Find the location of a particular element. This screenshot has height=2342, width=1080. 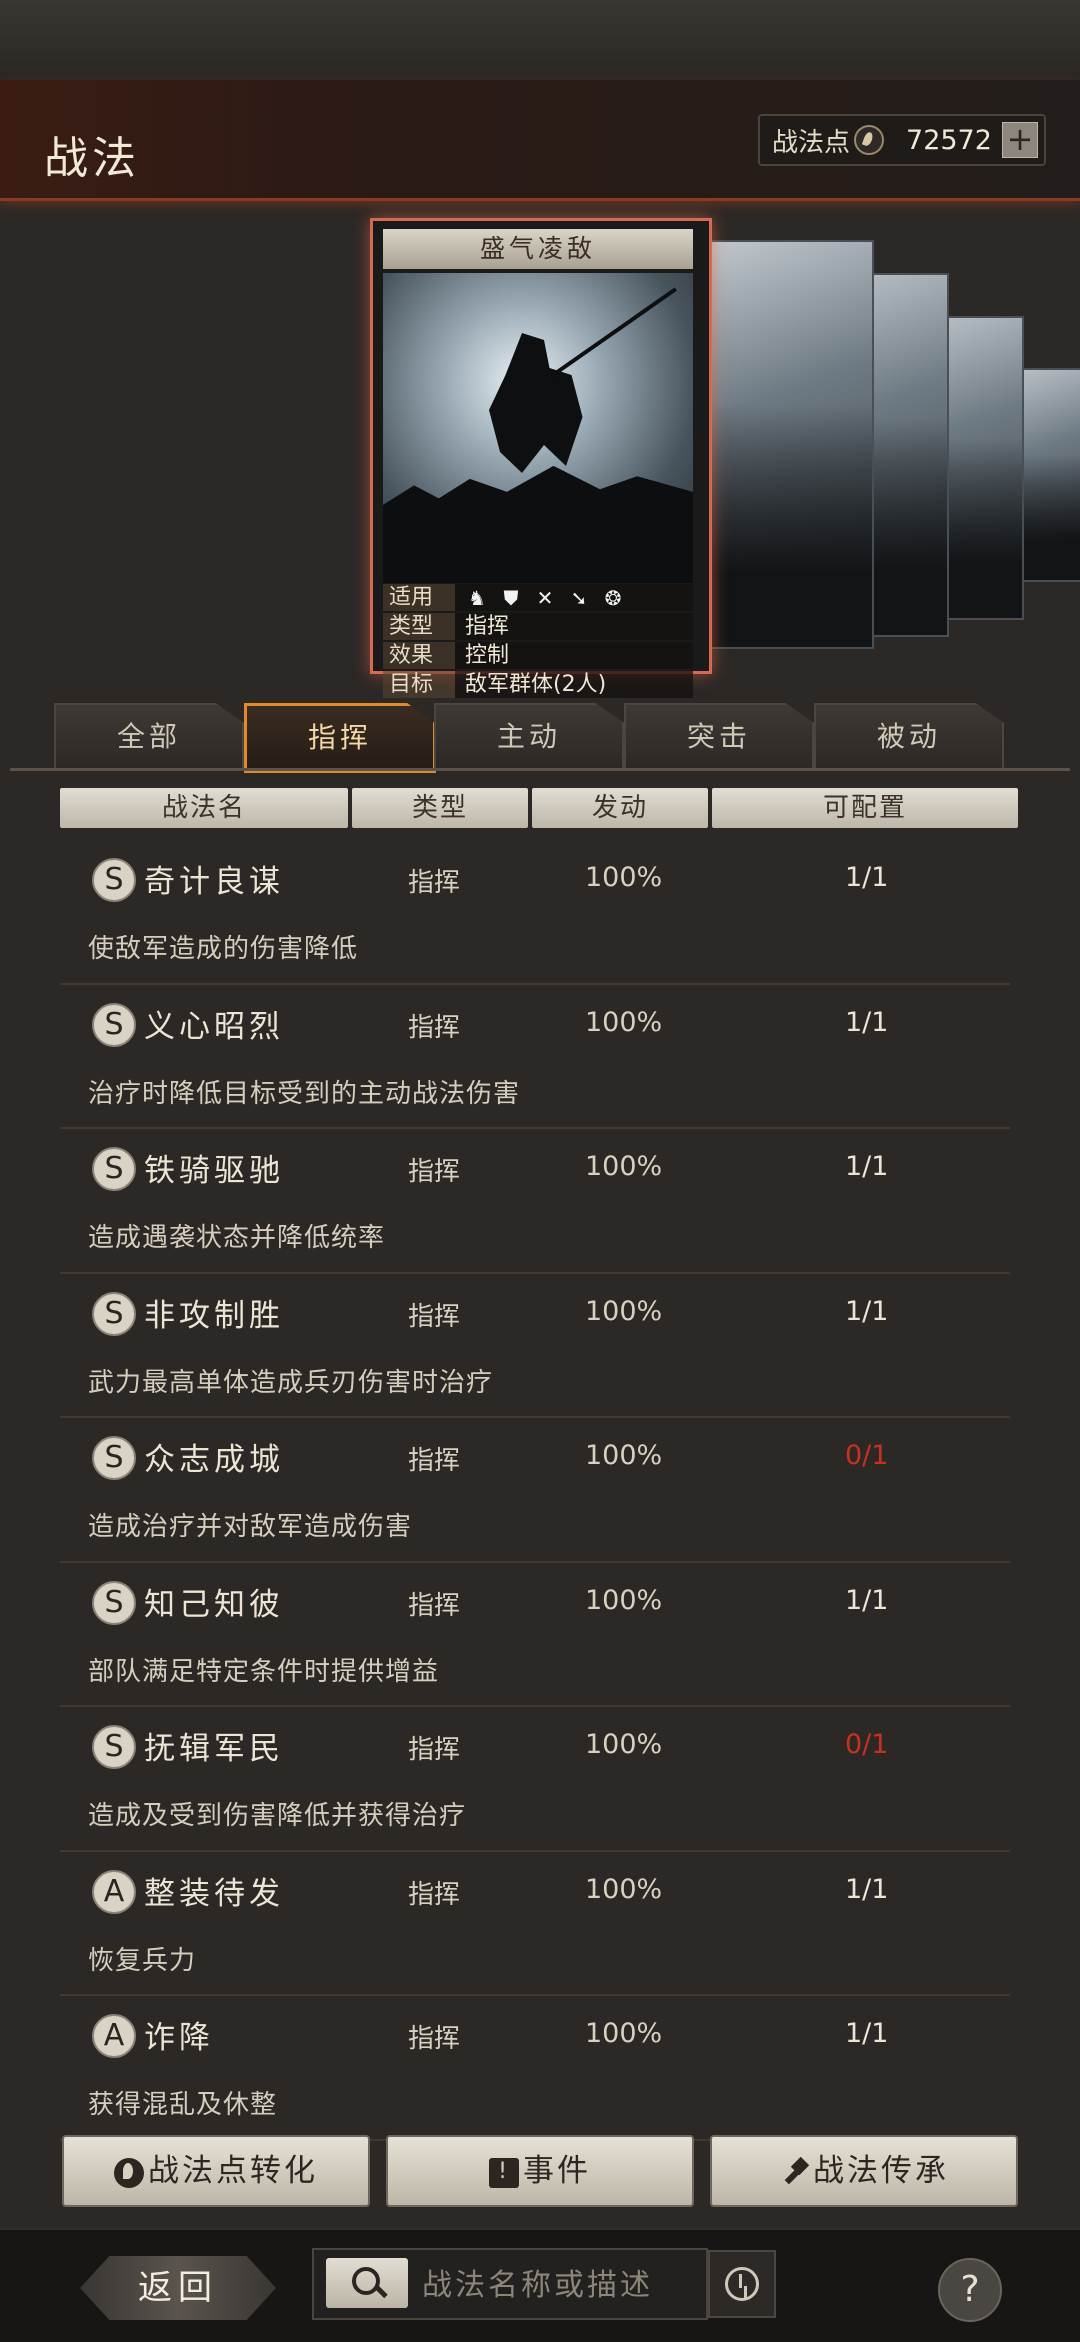

skill-name: 众志成城 is located at coordinates (214, 1460).